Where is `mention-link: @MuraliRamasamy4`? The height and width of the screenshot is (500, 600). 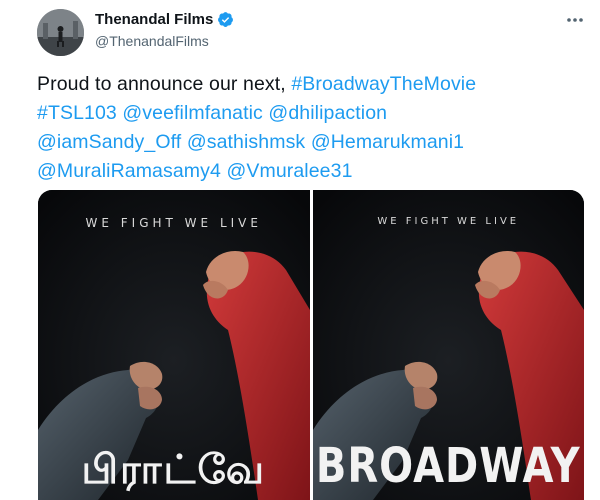 mention-link: @MuraliRamasamy4 is located at coordinates (129, 171).